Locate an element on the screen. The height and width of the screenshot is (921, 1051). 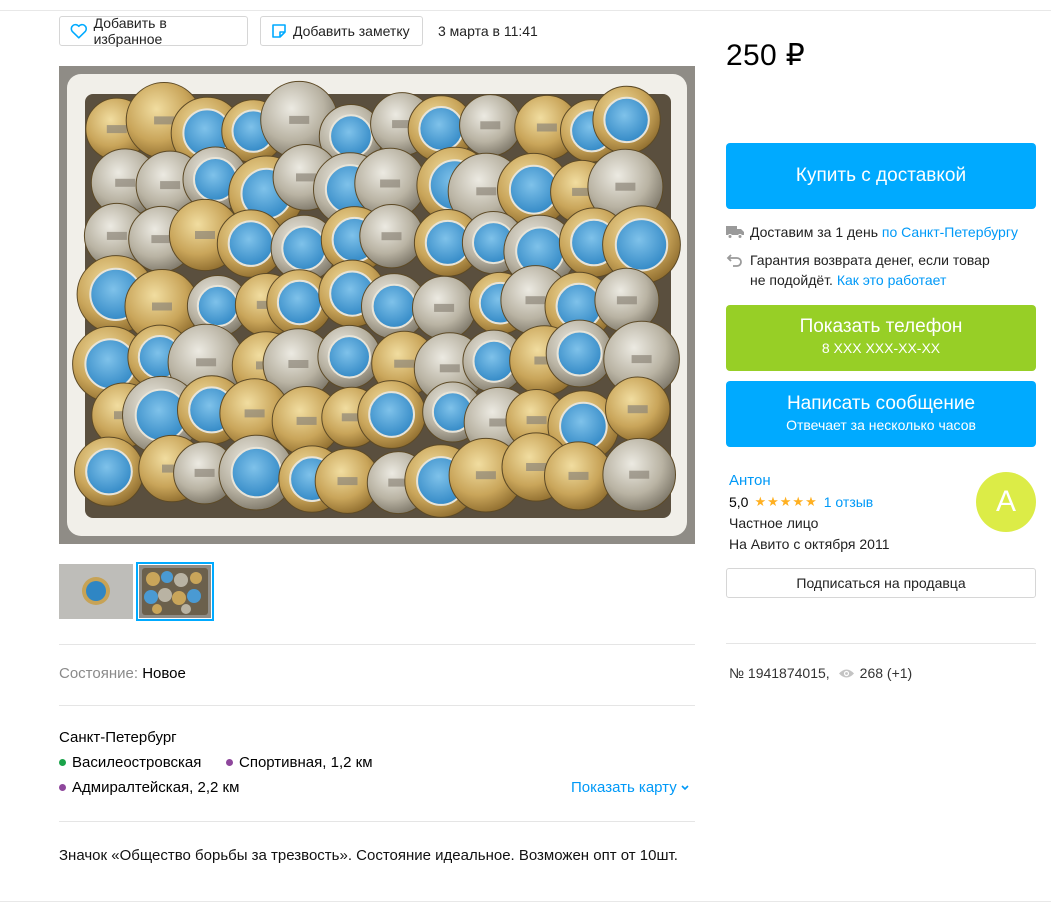
return-arrow-icon is located at coordinates (734, 260).